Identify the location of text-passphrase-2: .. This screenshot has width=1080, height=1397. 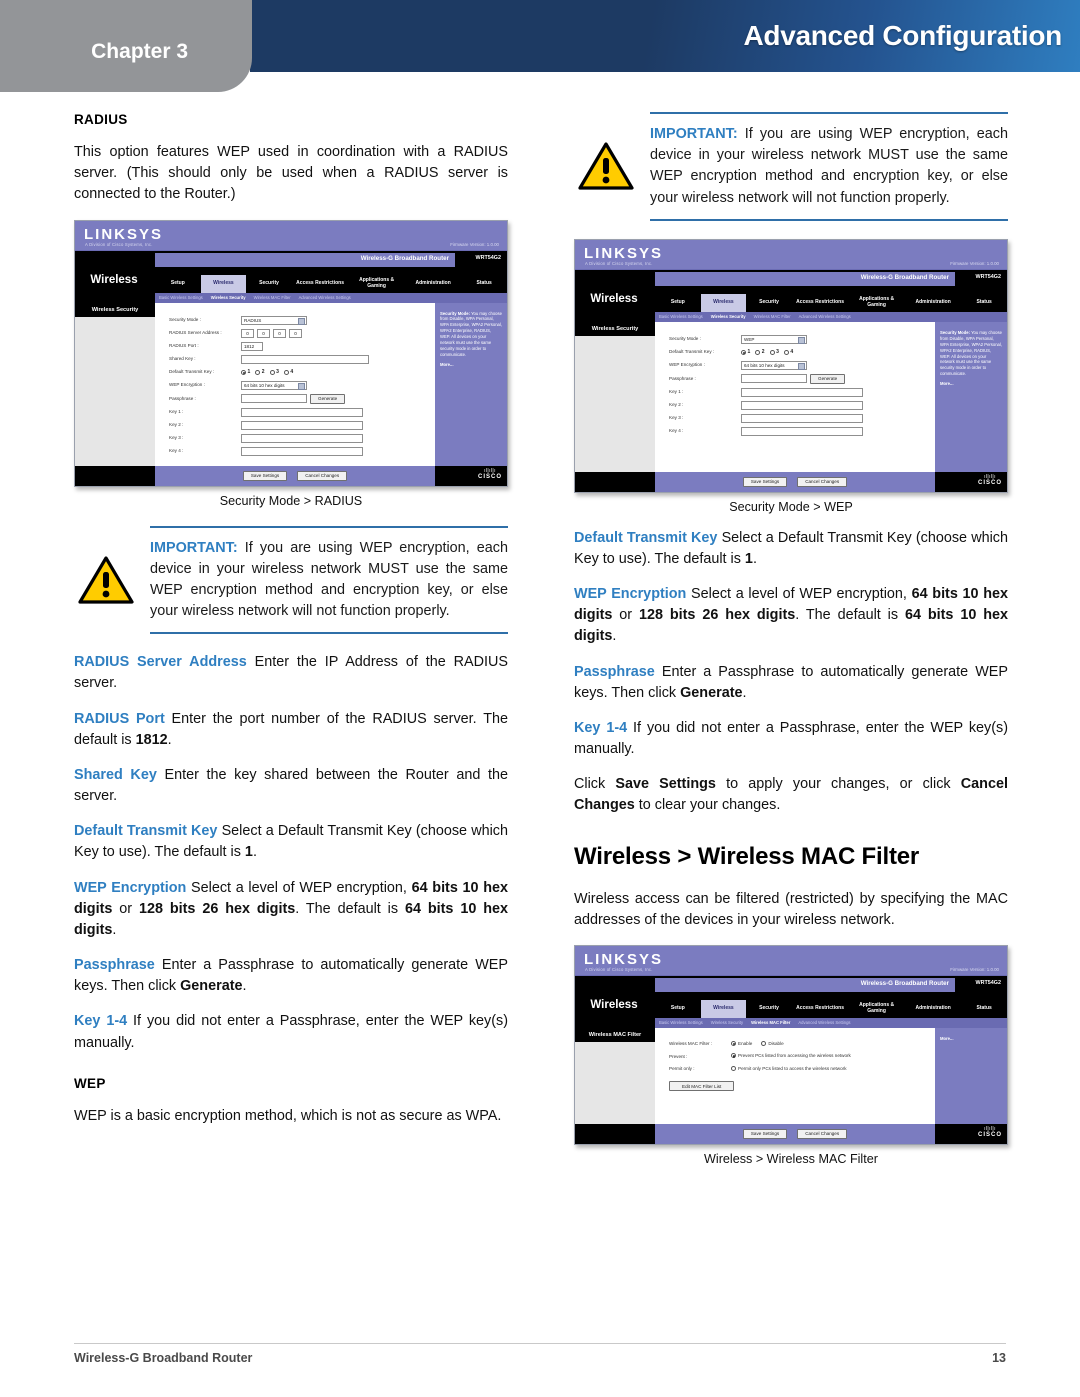
(244, 986).